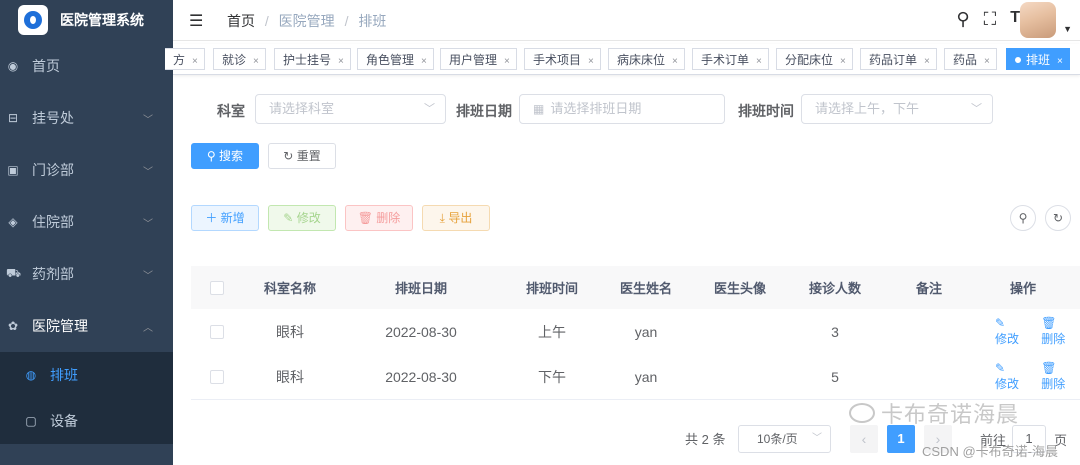 Image resolution: width=1080 pixels, height=465 pixels. What do you see at coordinates (730, 59) in the screenshot?
I see `tag-item: 手术订单 ×` at bounding box center [730, 59].